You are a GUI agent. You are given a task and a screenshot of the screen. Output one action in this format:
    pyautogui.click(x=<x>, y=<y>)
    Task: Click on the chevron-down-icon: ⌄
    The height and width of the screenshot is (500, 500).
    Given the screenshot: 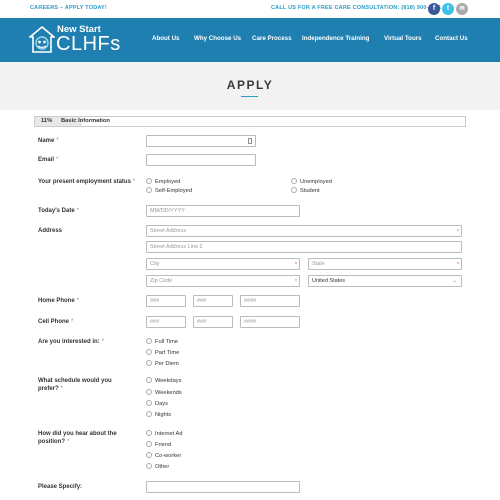 What is the action you would take?
    pyautogui.click(x=454, y=281)
    